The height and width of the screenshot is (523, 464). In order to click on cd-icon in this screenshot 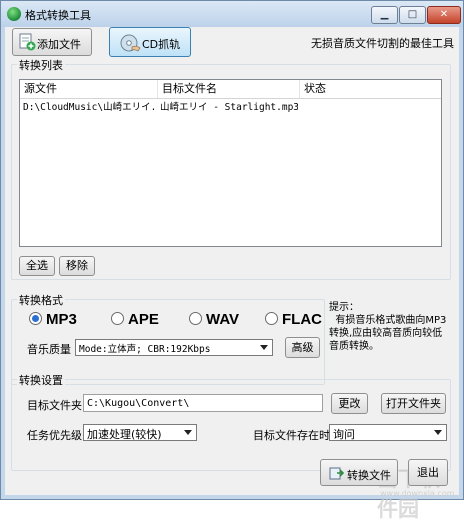, I will do `click(130, 43)`.